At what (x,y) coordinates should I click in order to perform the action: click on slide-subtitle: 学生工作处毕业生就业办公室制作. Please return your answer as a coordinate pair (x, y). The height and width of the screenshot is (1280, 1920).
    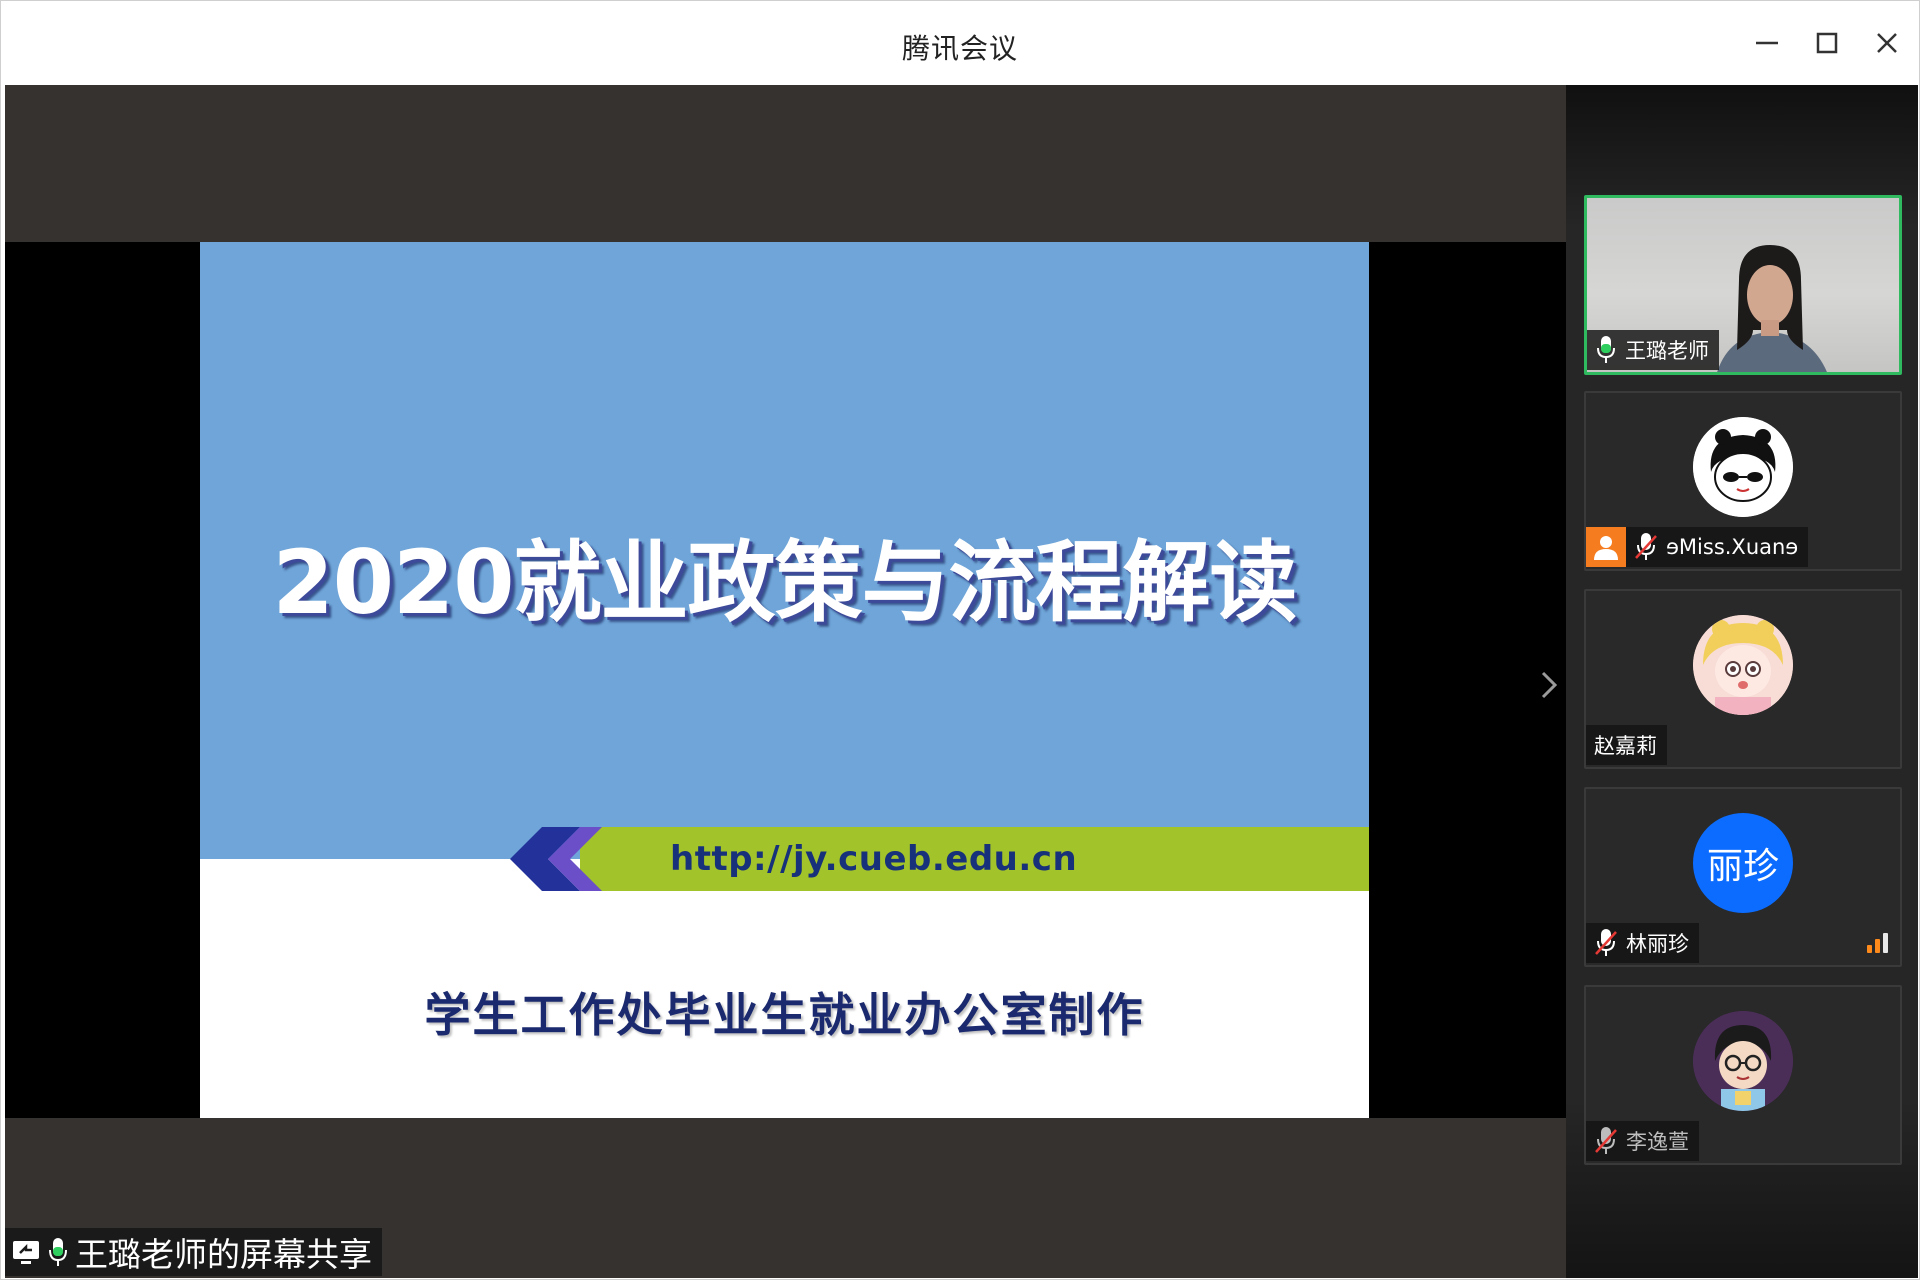
    Looking at the image, I should click on (784, 1015).